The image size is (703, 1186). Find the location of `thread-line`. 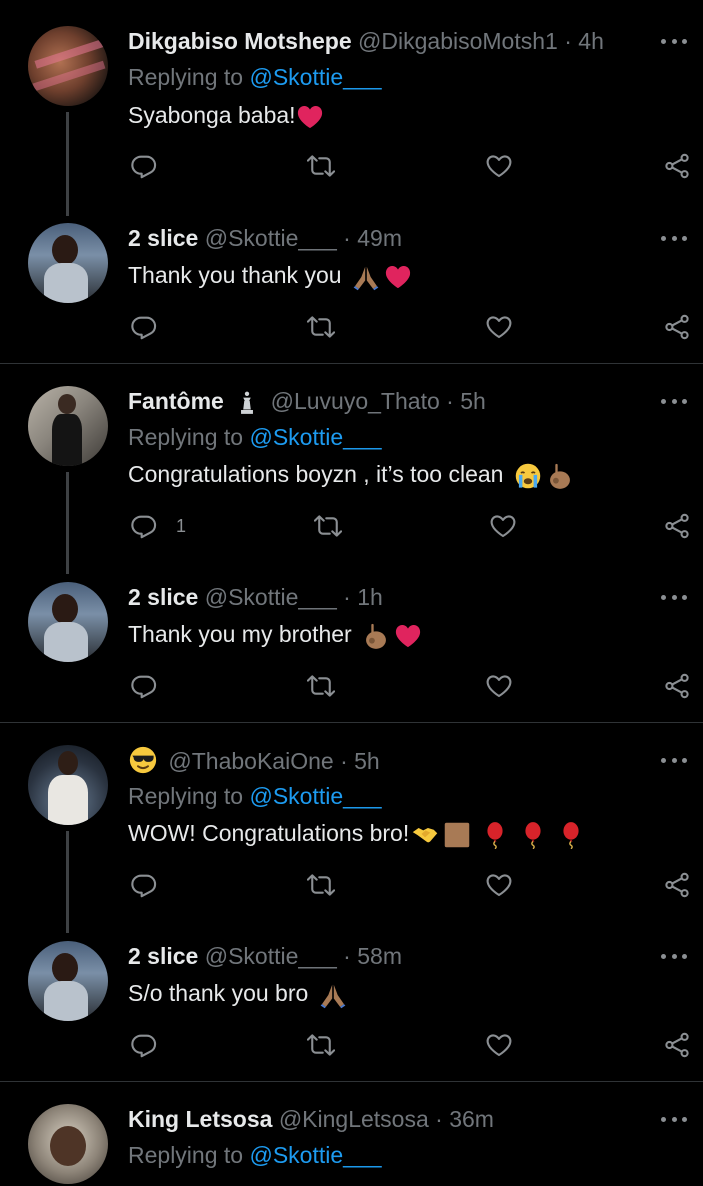

thread-line is located at coordinates (67, 882).